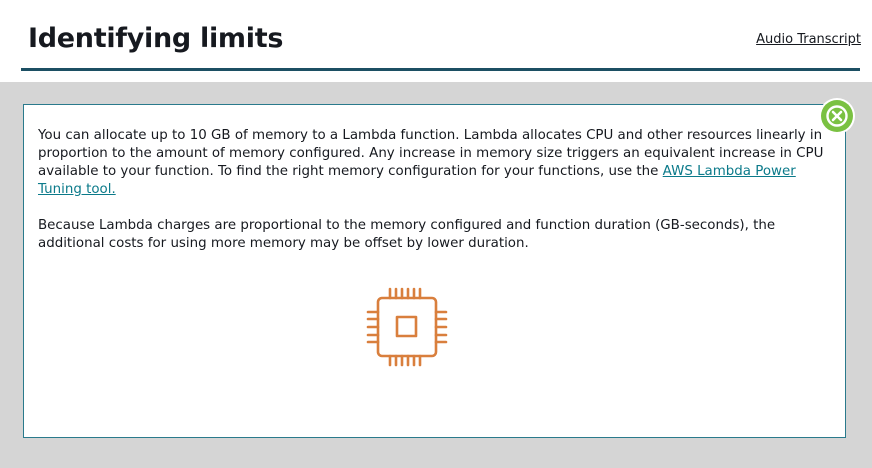 The height and width of the screenshot is (468, 872). Describe the element at coordinates (407, 327) in the screenshot. I see `cpu-chip-icon` at that location.